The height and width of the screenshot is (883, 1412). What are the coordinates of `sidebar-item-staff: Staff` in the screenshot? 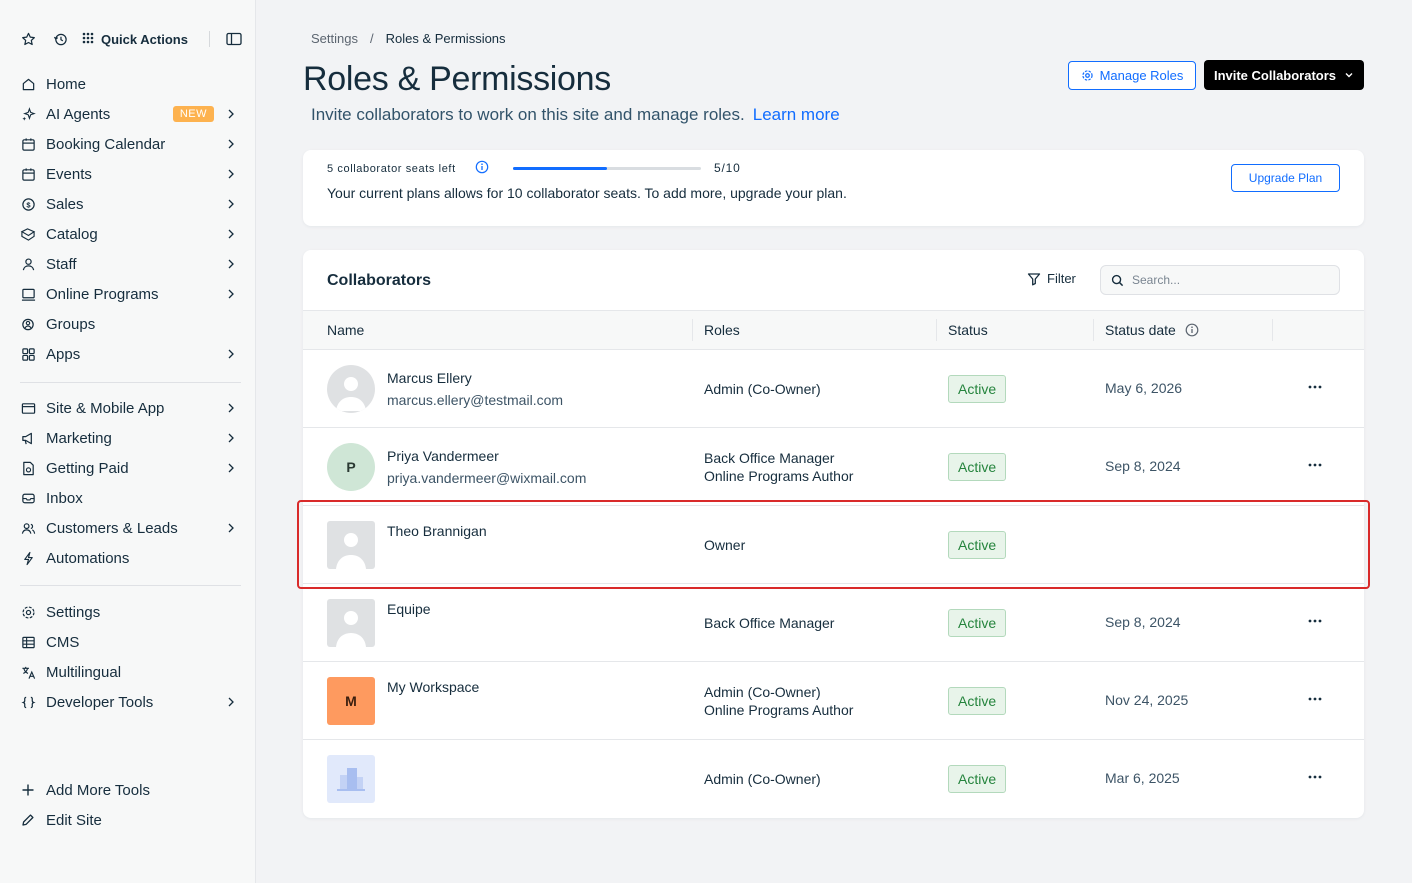 It's located at (131, 264).